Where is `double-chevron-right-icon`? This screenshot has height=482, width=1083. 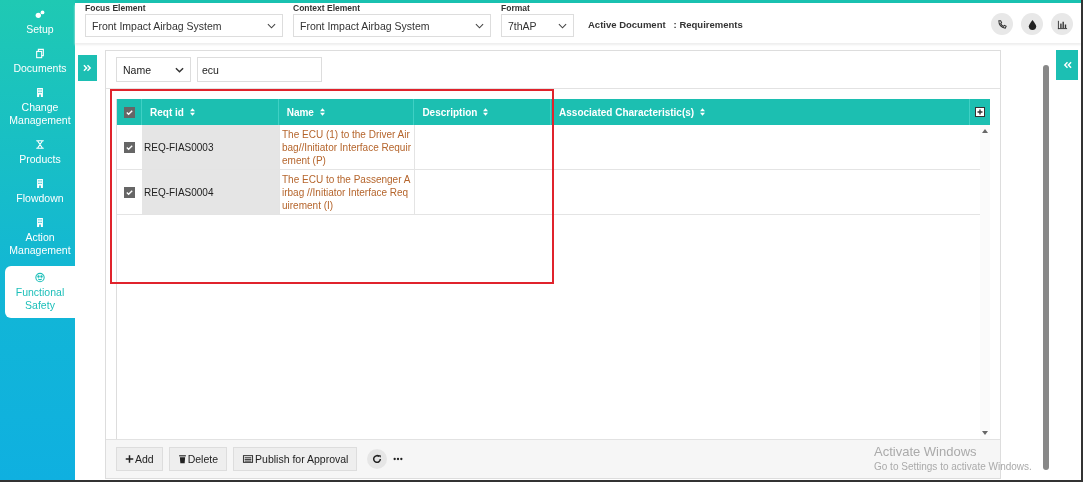
double-chevron-right-icon is located at coordinates (87, 68).